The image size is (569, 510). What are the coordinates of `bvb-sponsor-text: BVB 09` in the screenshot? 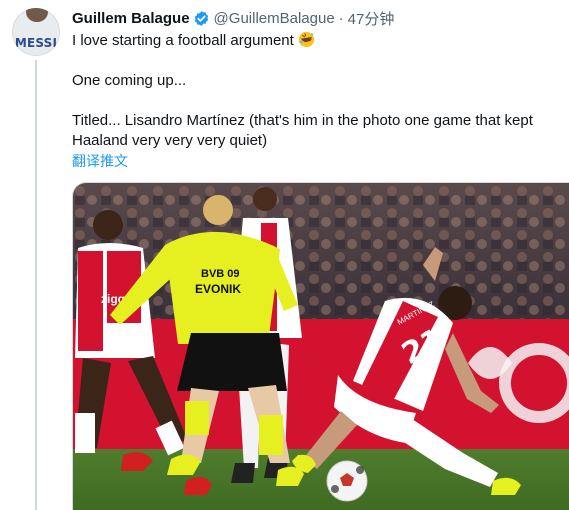 It's located at (220, 274).